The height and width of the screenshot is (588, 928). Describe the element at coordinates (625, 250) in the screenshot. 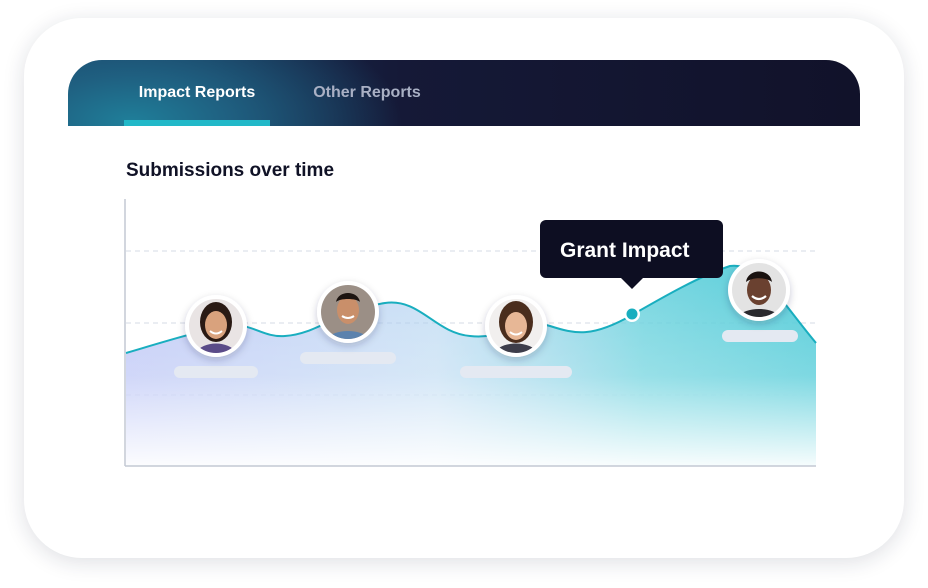

I see `tooltip-label: Grant Impact` at that location.